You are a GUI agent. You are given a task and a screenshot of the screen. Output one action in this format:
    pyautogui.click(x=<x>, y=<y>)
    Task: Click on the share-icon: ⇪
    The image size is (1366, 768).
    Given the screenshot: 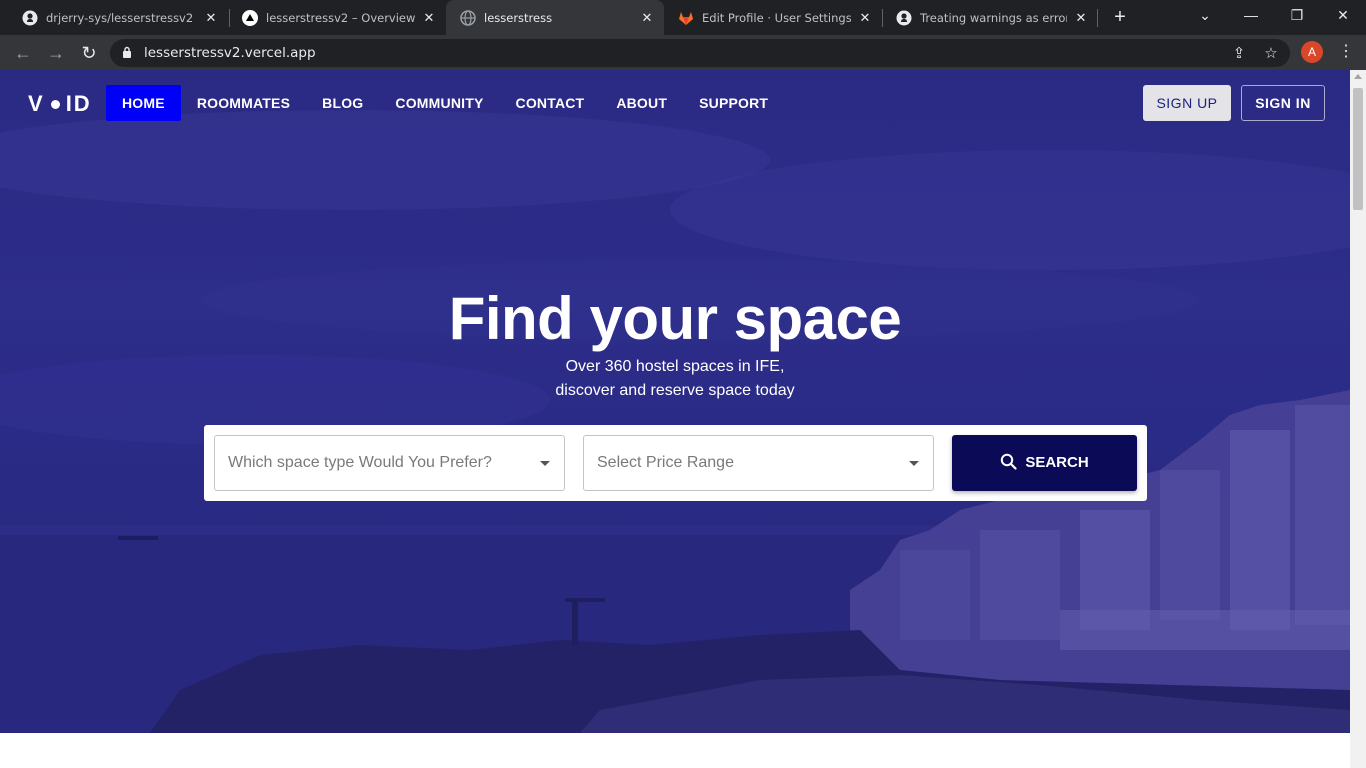 What is the action you would take?
    pyautogui.click(x=1239, y=54)
    